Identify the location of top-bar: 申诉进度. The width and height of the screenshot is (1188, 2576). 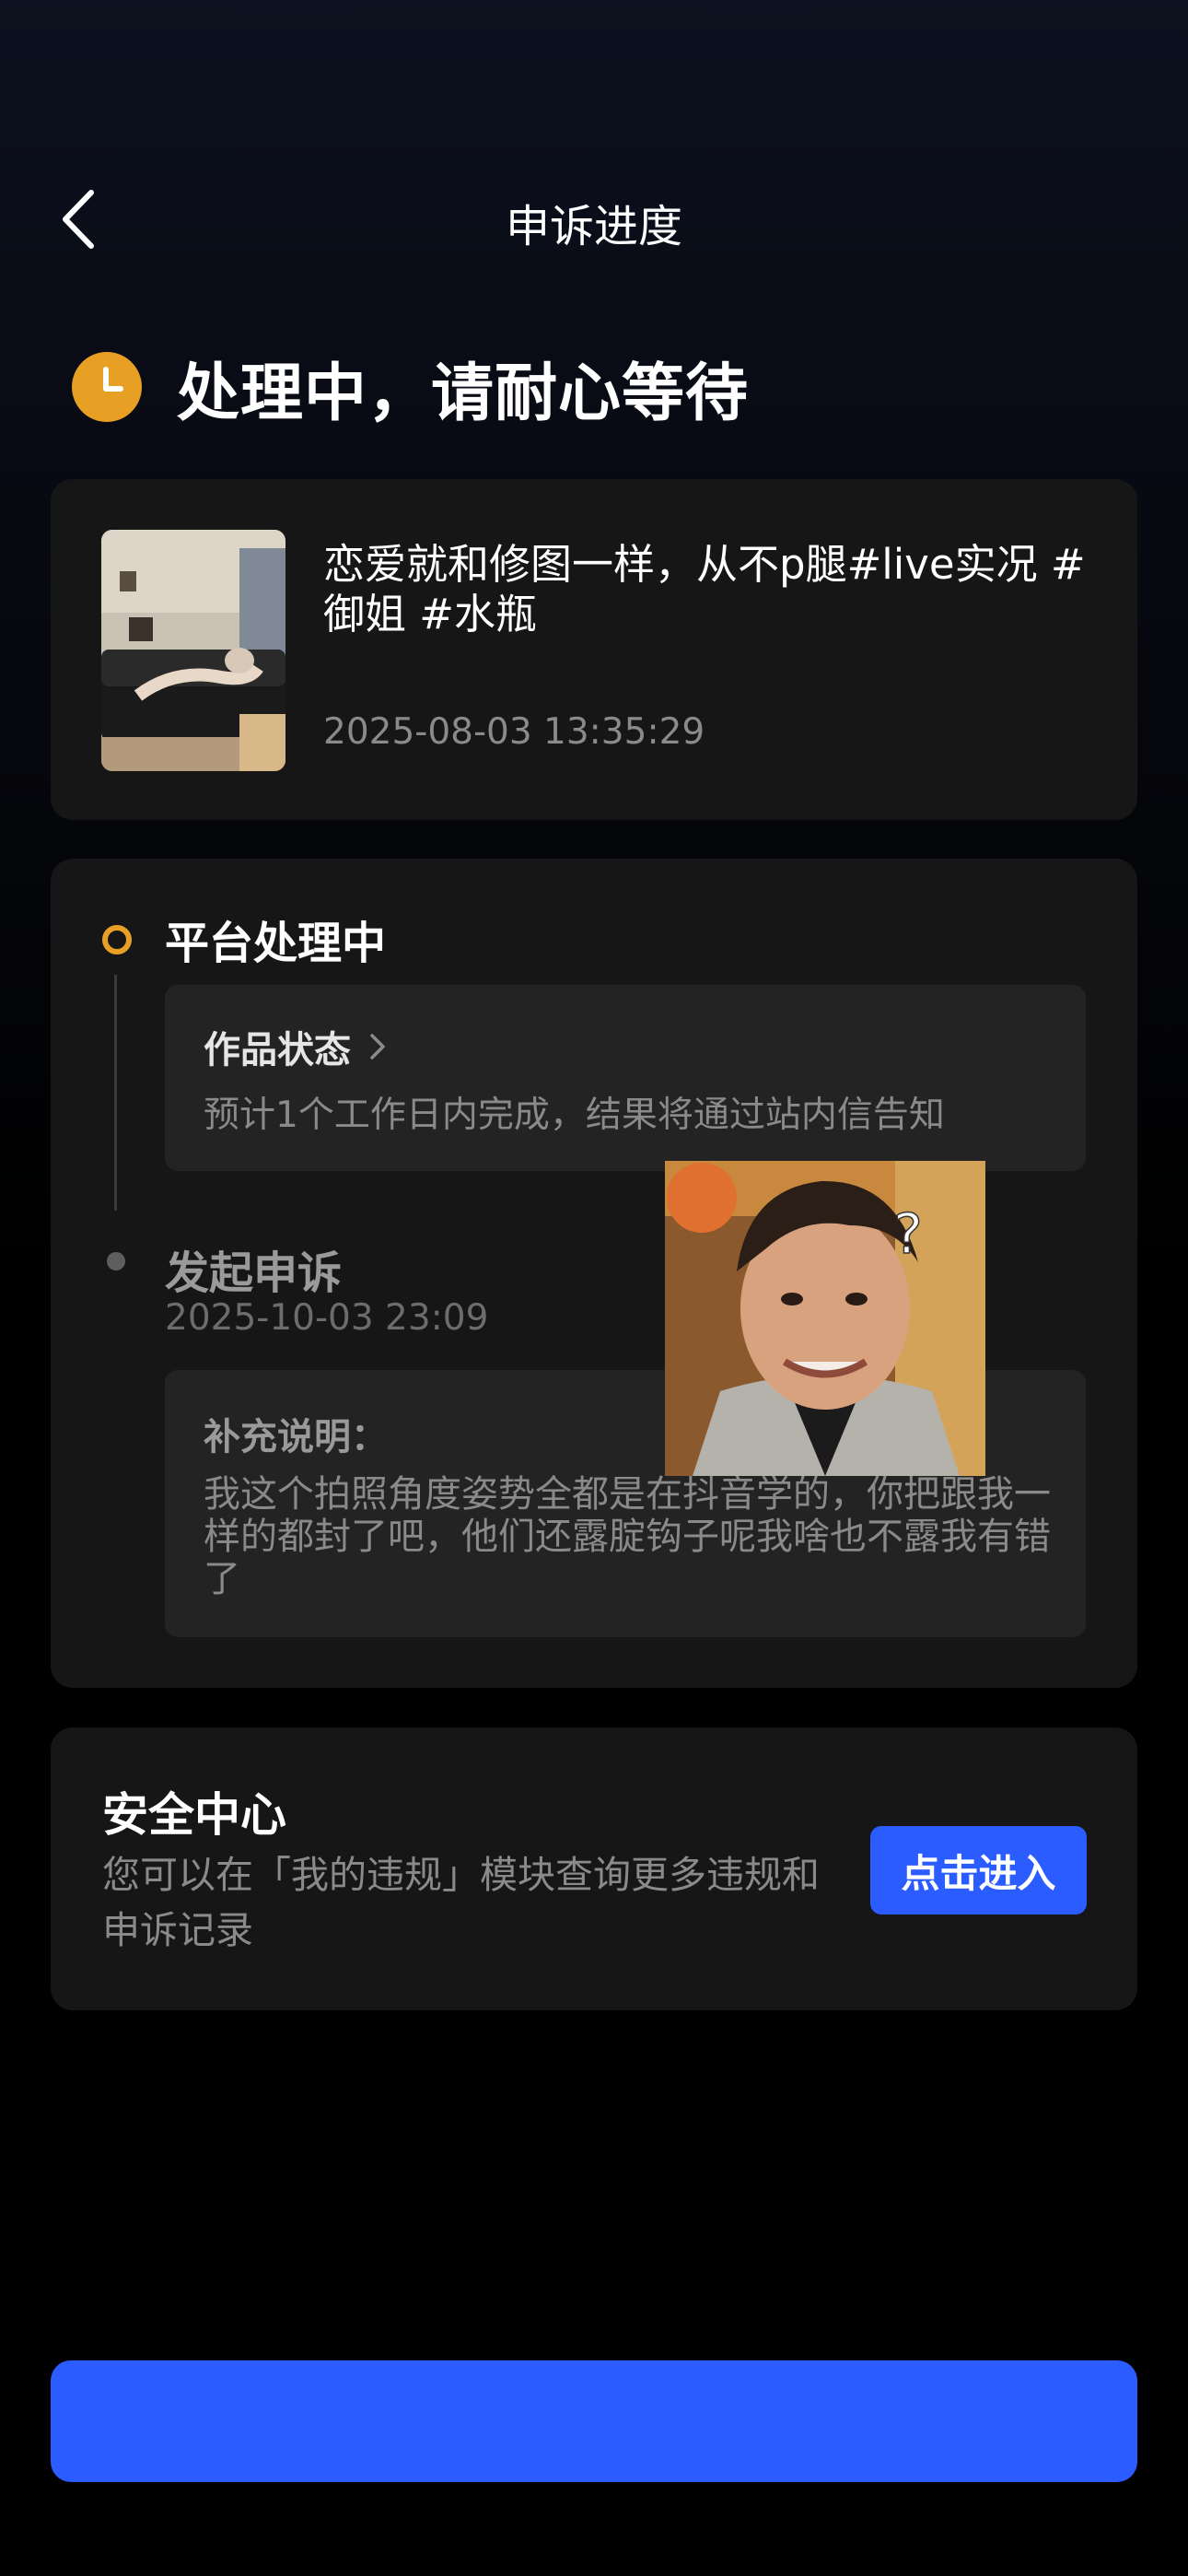
(594, 219).